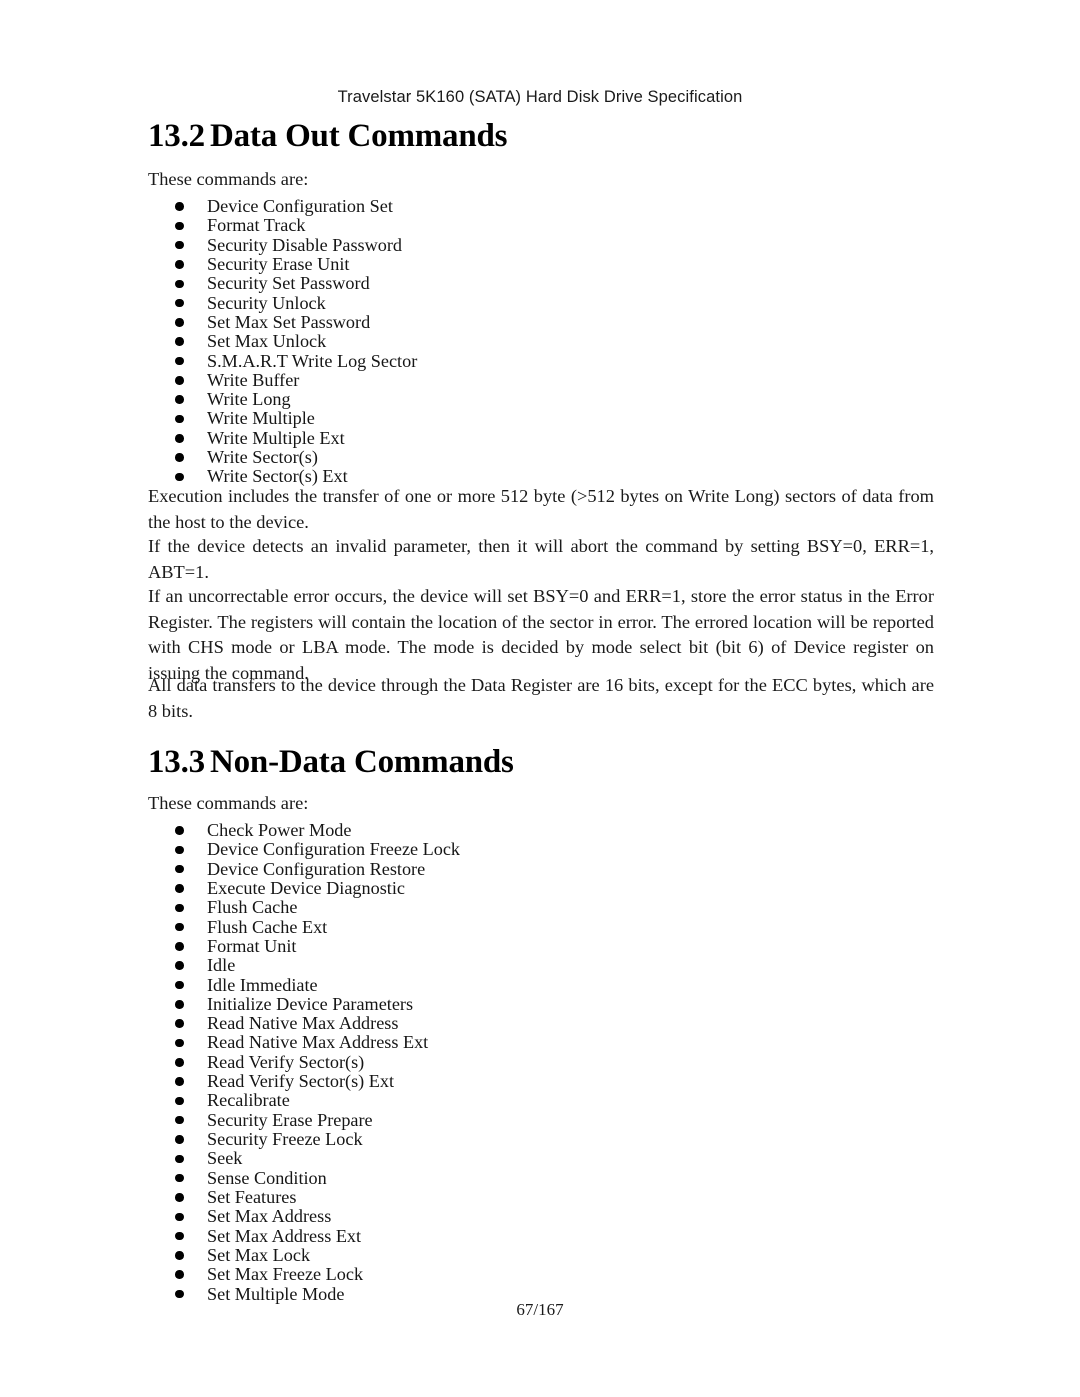 The width and height of the screenshot is (1080, 1397). I want to click on list-item: Security Erase Prepare, so click(543, 1119).